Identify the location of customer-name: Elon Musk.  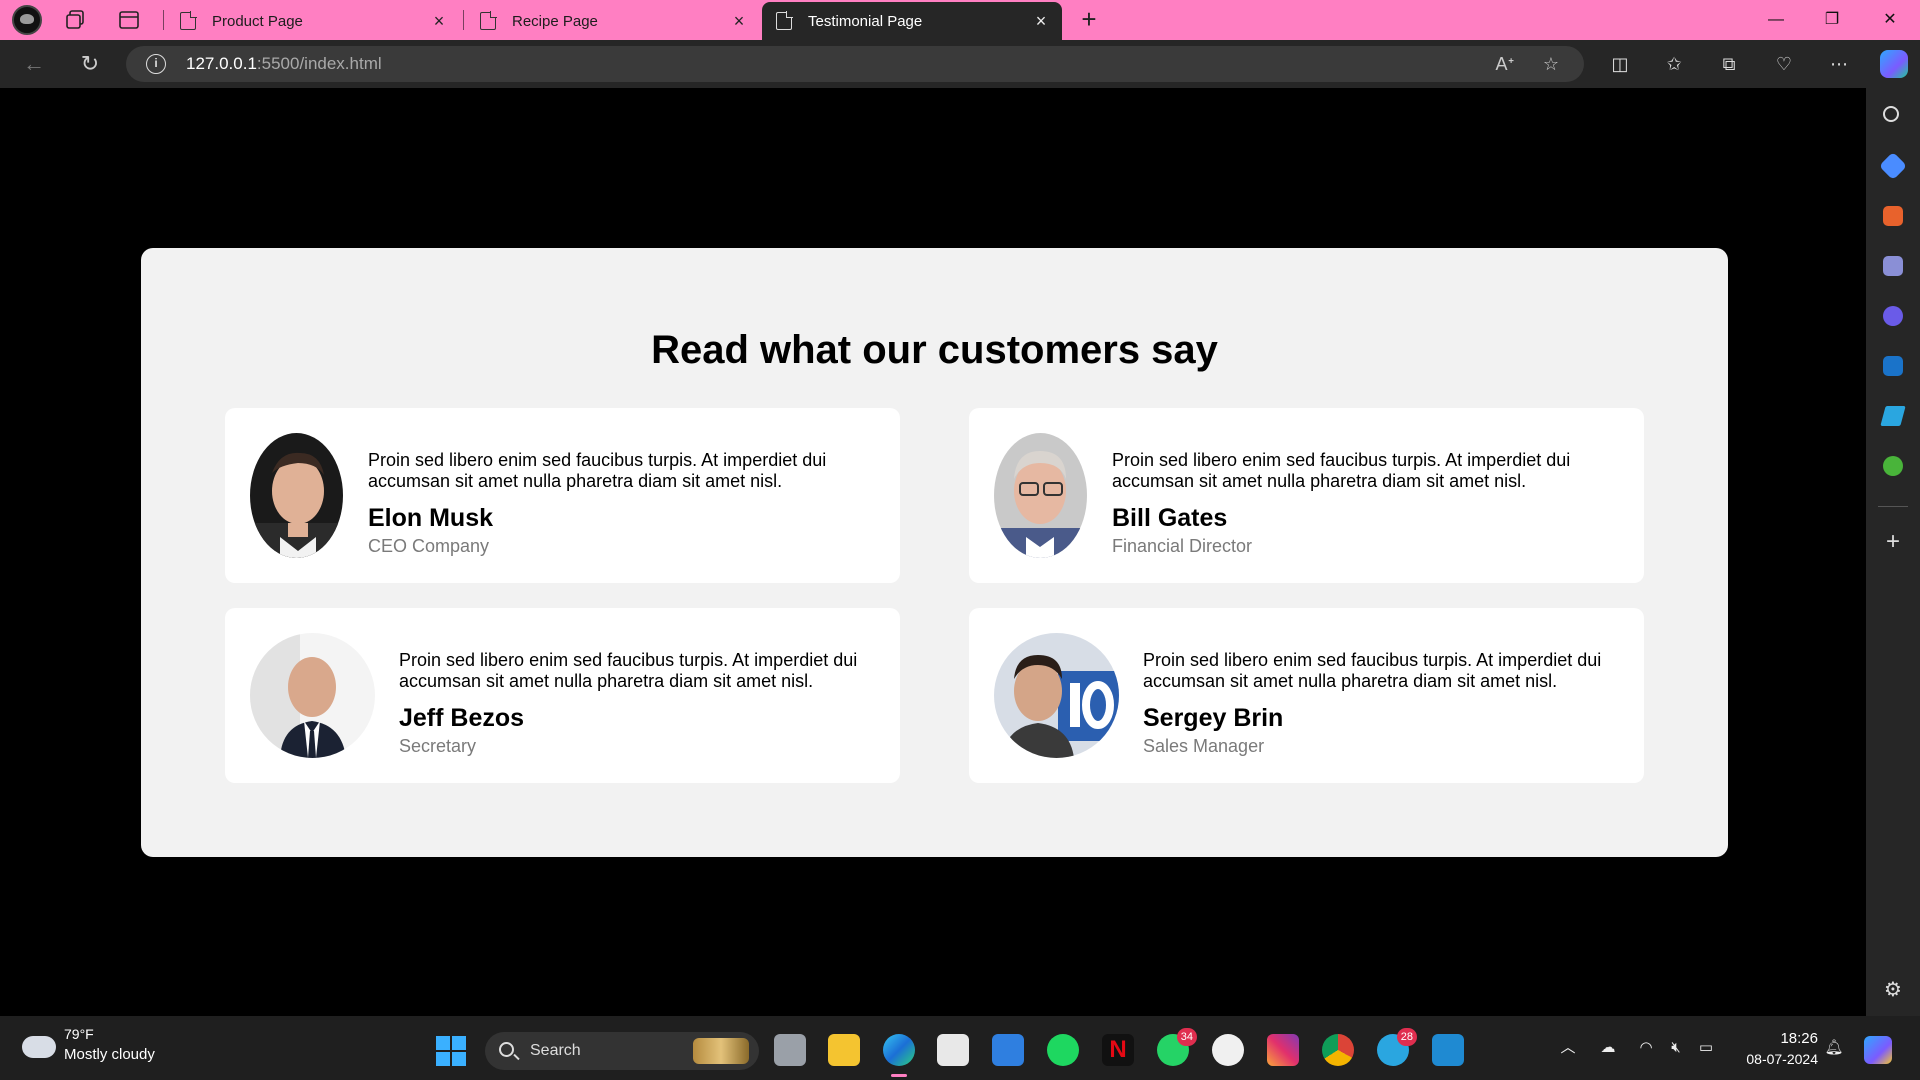
(431, 518).